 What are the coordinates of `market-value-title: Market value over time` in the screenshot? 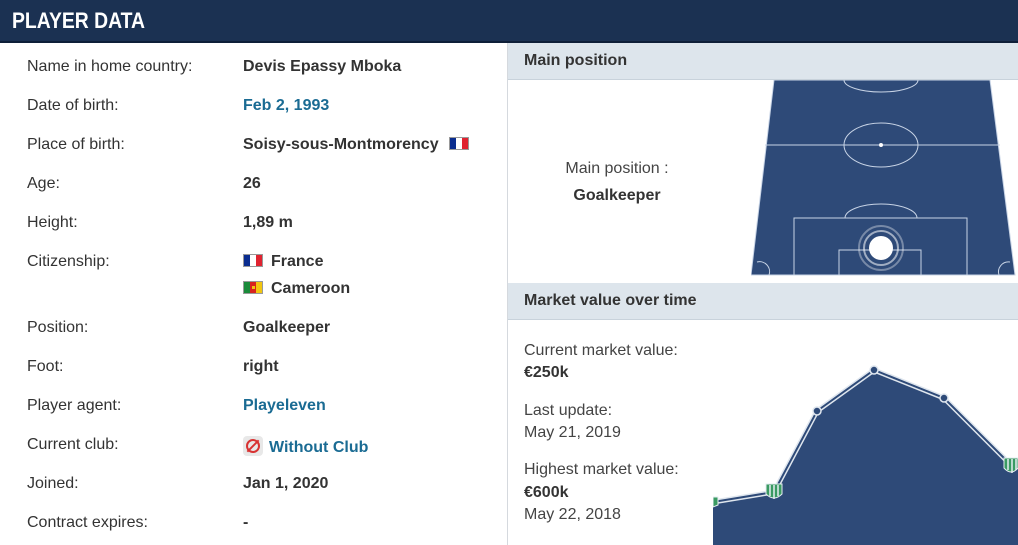 It's located at (610, 300).